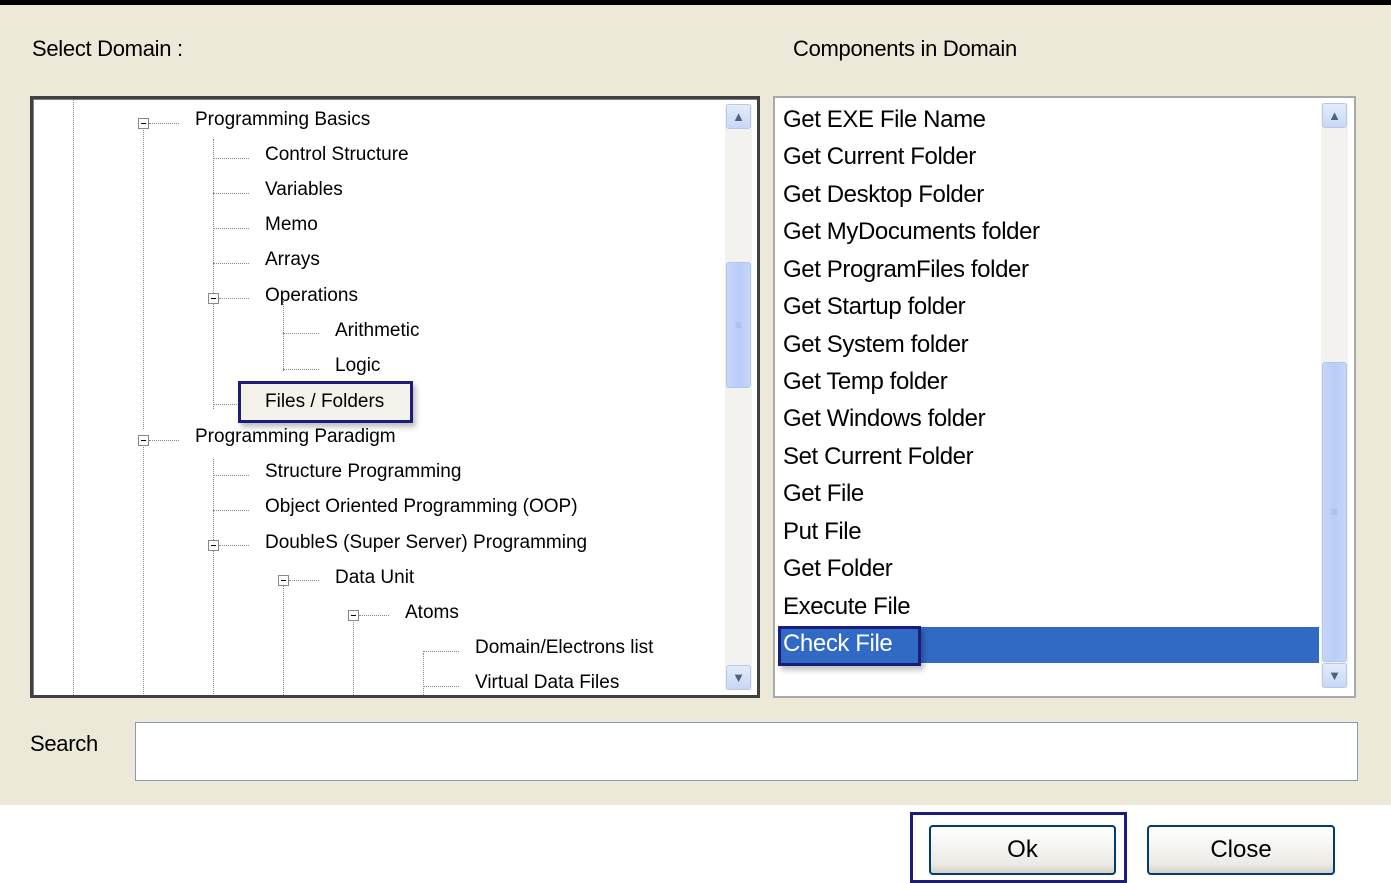 This screenshot has height=883, width=1391. Describe the element at coordinates (906, 270) in the screenshot. I see `list-item: Get ProgramFiles folder` at that location.